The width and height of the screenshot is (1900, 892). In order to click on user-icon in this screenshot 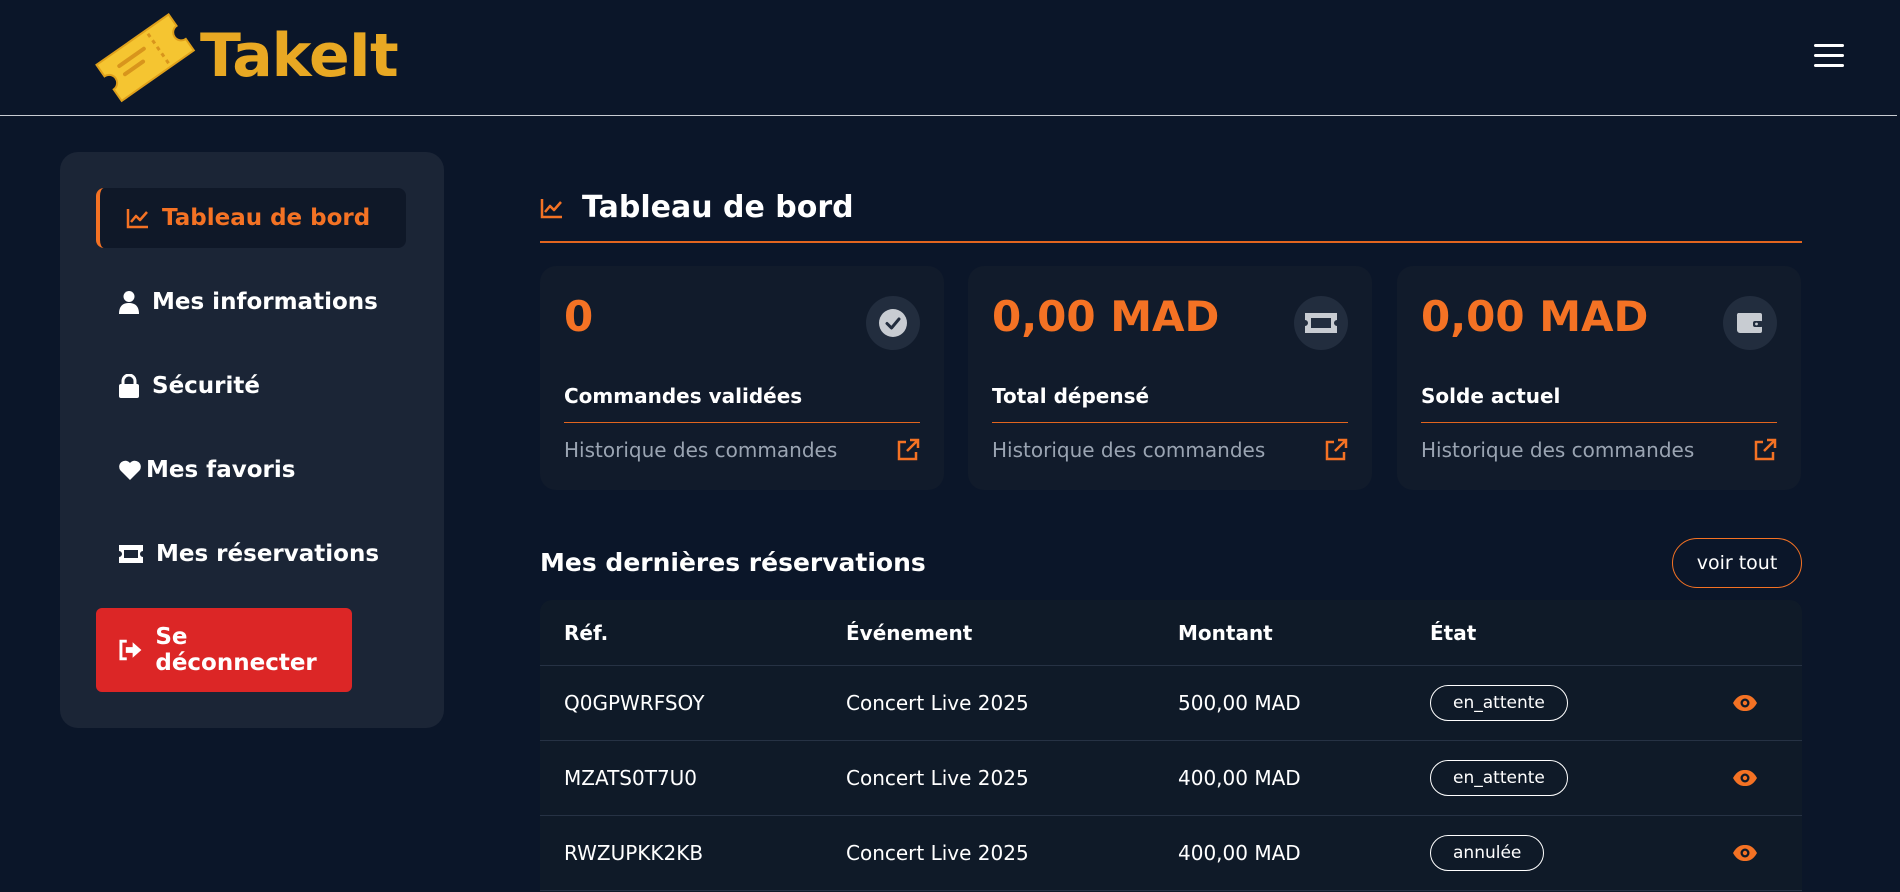, I will do `click(129, 302)`.